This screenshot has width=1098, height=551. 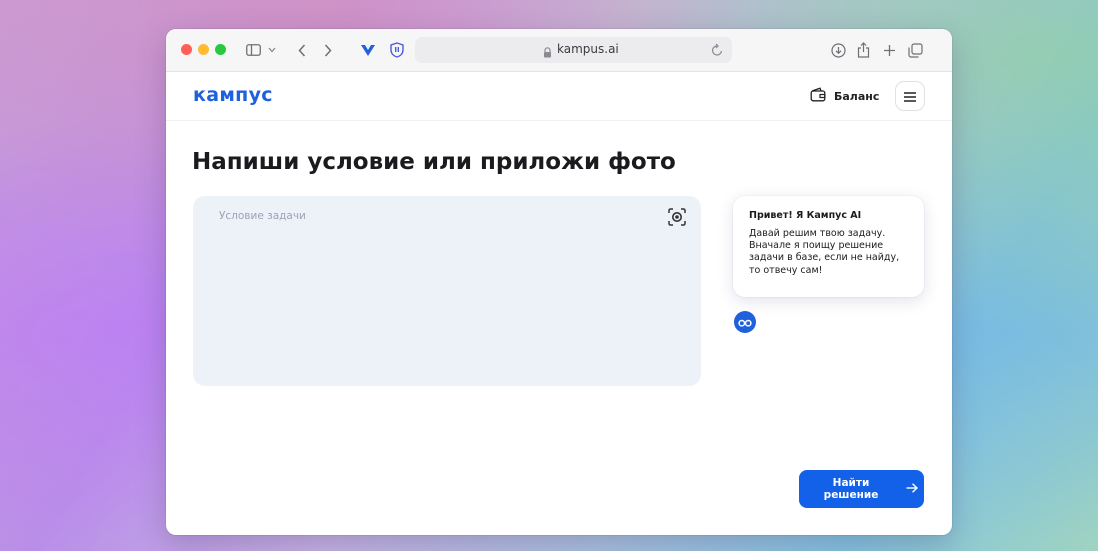 What do you see at coordinates (838, 50) in the screenshot?
I see `download-icon` at bounding box center [838, 50].